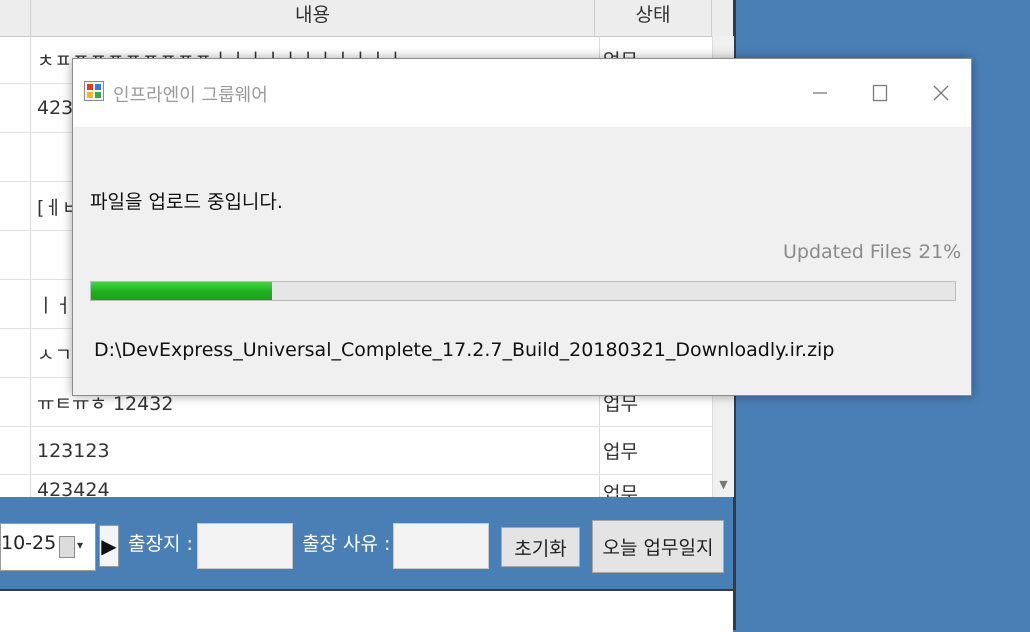 Image resolution: width=1030 pixels, height=632 pixels. What do you see at coordinates (67, 547) in the screenshot?
I see `calendar-icon` at bounding box center [67, 547].